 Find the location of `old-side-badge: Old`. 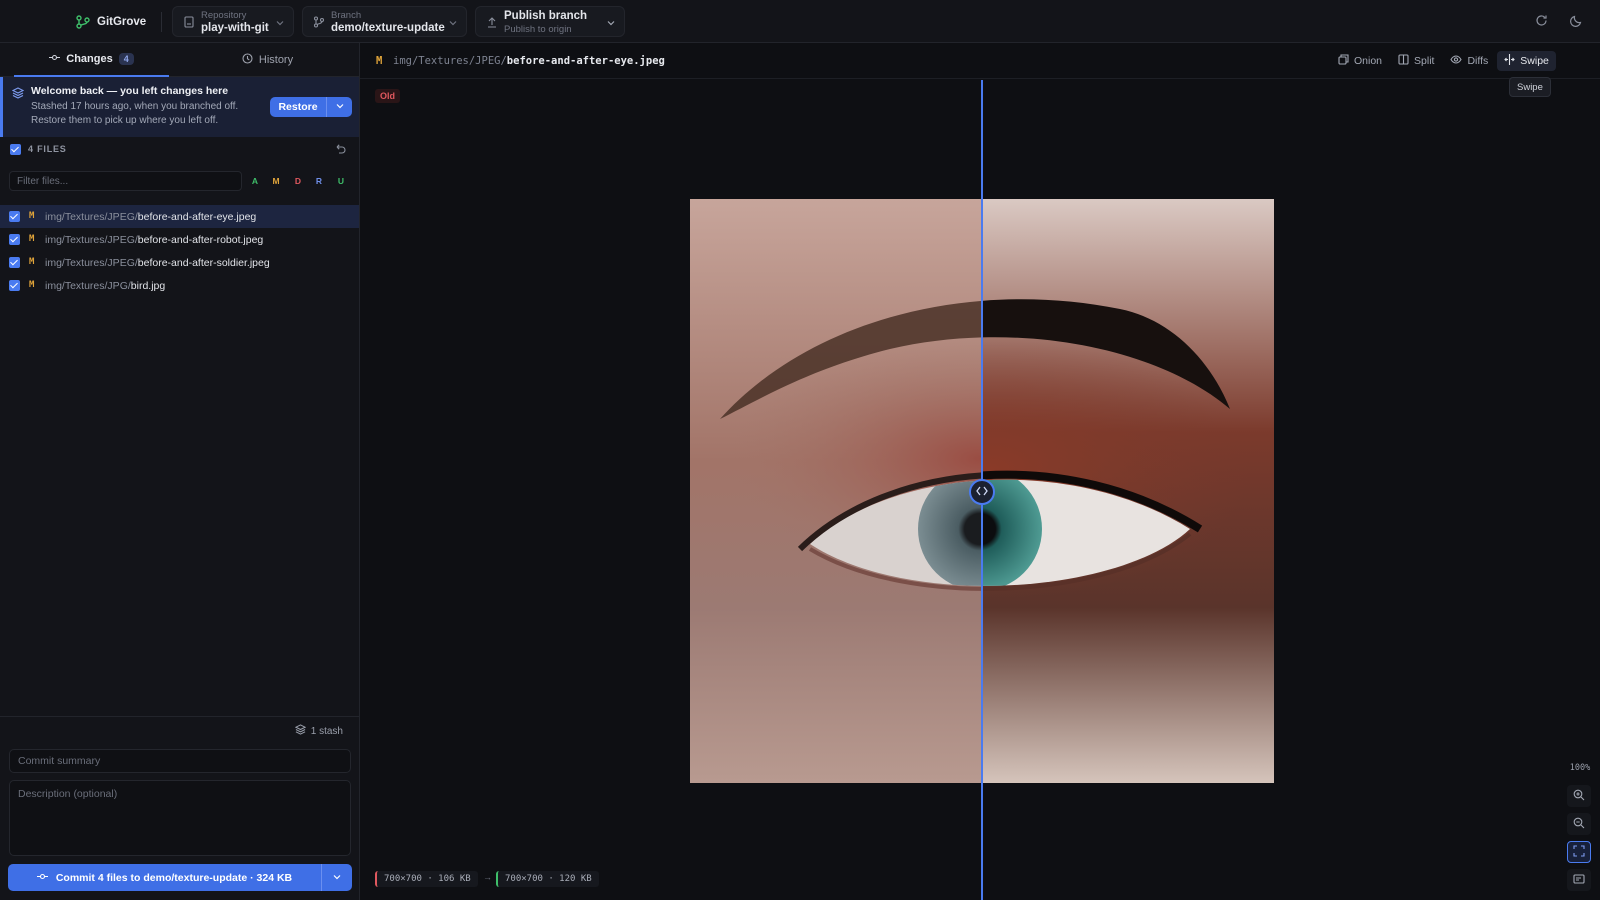

old-side-badge: Old is located at coordinates (387, 96).